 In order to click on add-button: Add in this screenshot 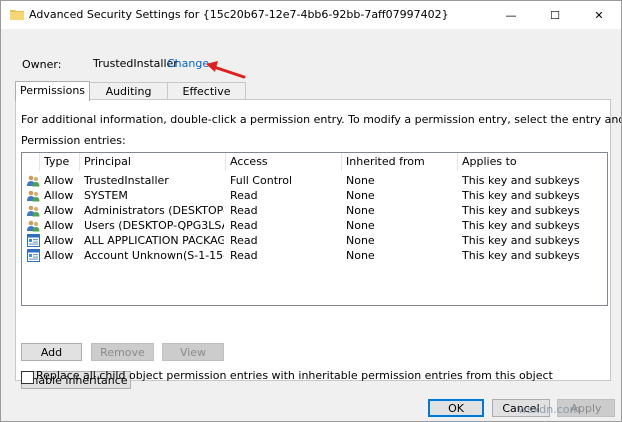, I will do `click(51, 352)`.